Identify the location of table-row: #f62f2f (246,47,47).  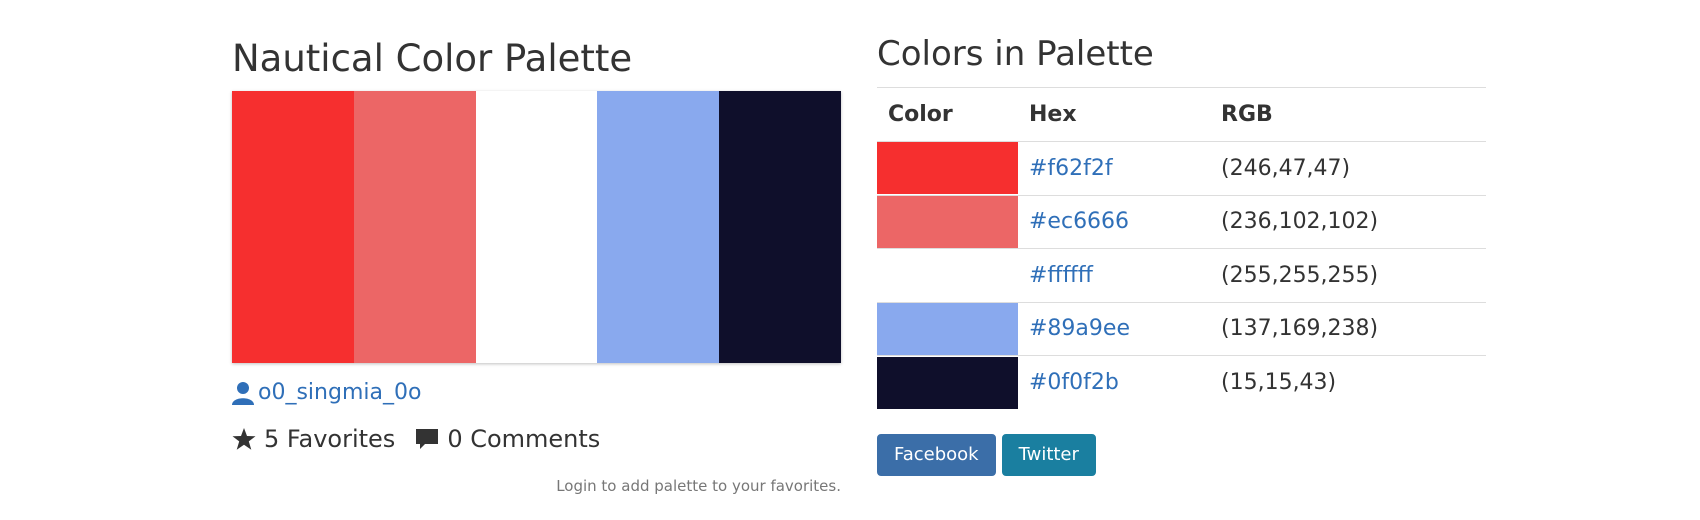
(1181, 168).